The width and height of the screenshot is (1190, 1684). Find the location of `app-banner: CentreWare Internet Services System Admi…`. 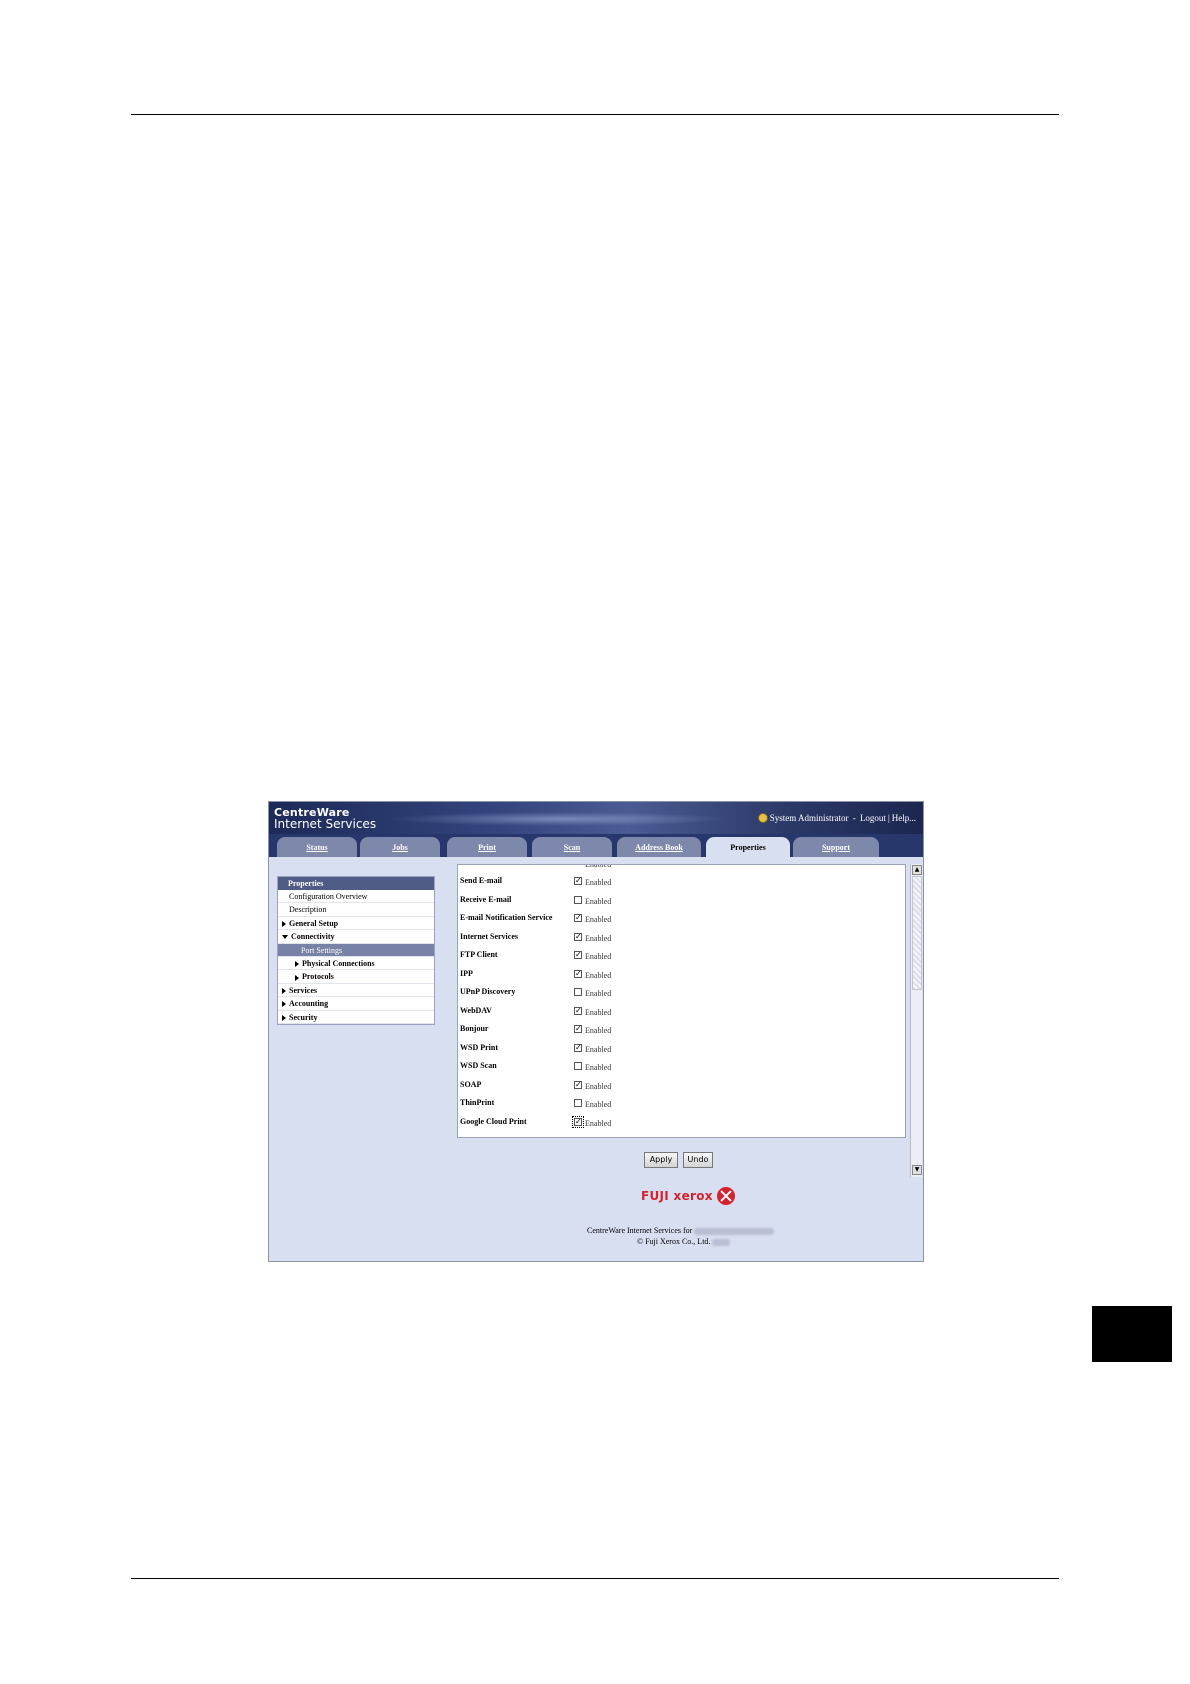

app-banner: CentreWare Internet Services System Admi… is located at coordinates (596, 818).